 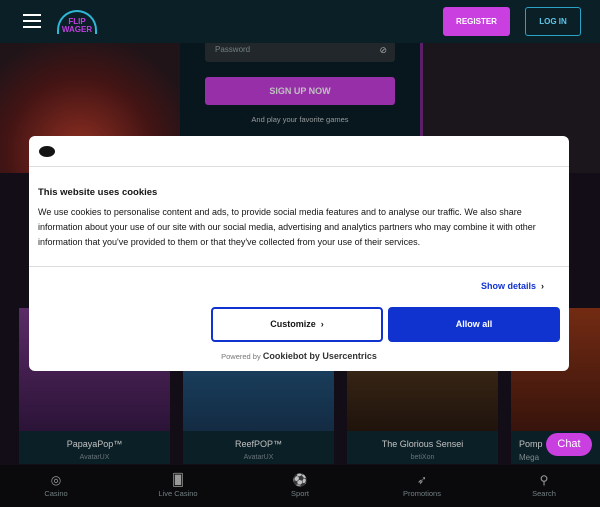 I want to click on show-details-link: Show details ›, so click(x=512, y=286).